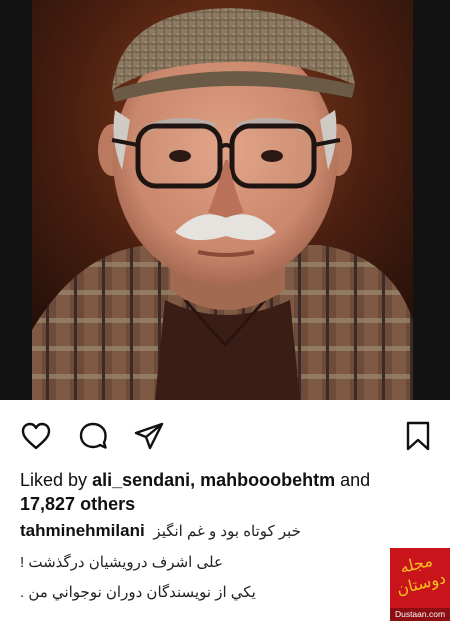 This screenshot has height=621, width=450. Describe the element at coordinates (54, 480) in the screenshot. I see `likes-prefix: Liked by` at that location.